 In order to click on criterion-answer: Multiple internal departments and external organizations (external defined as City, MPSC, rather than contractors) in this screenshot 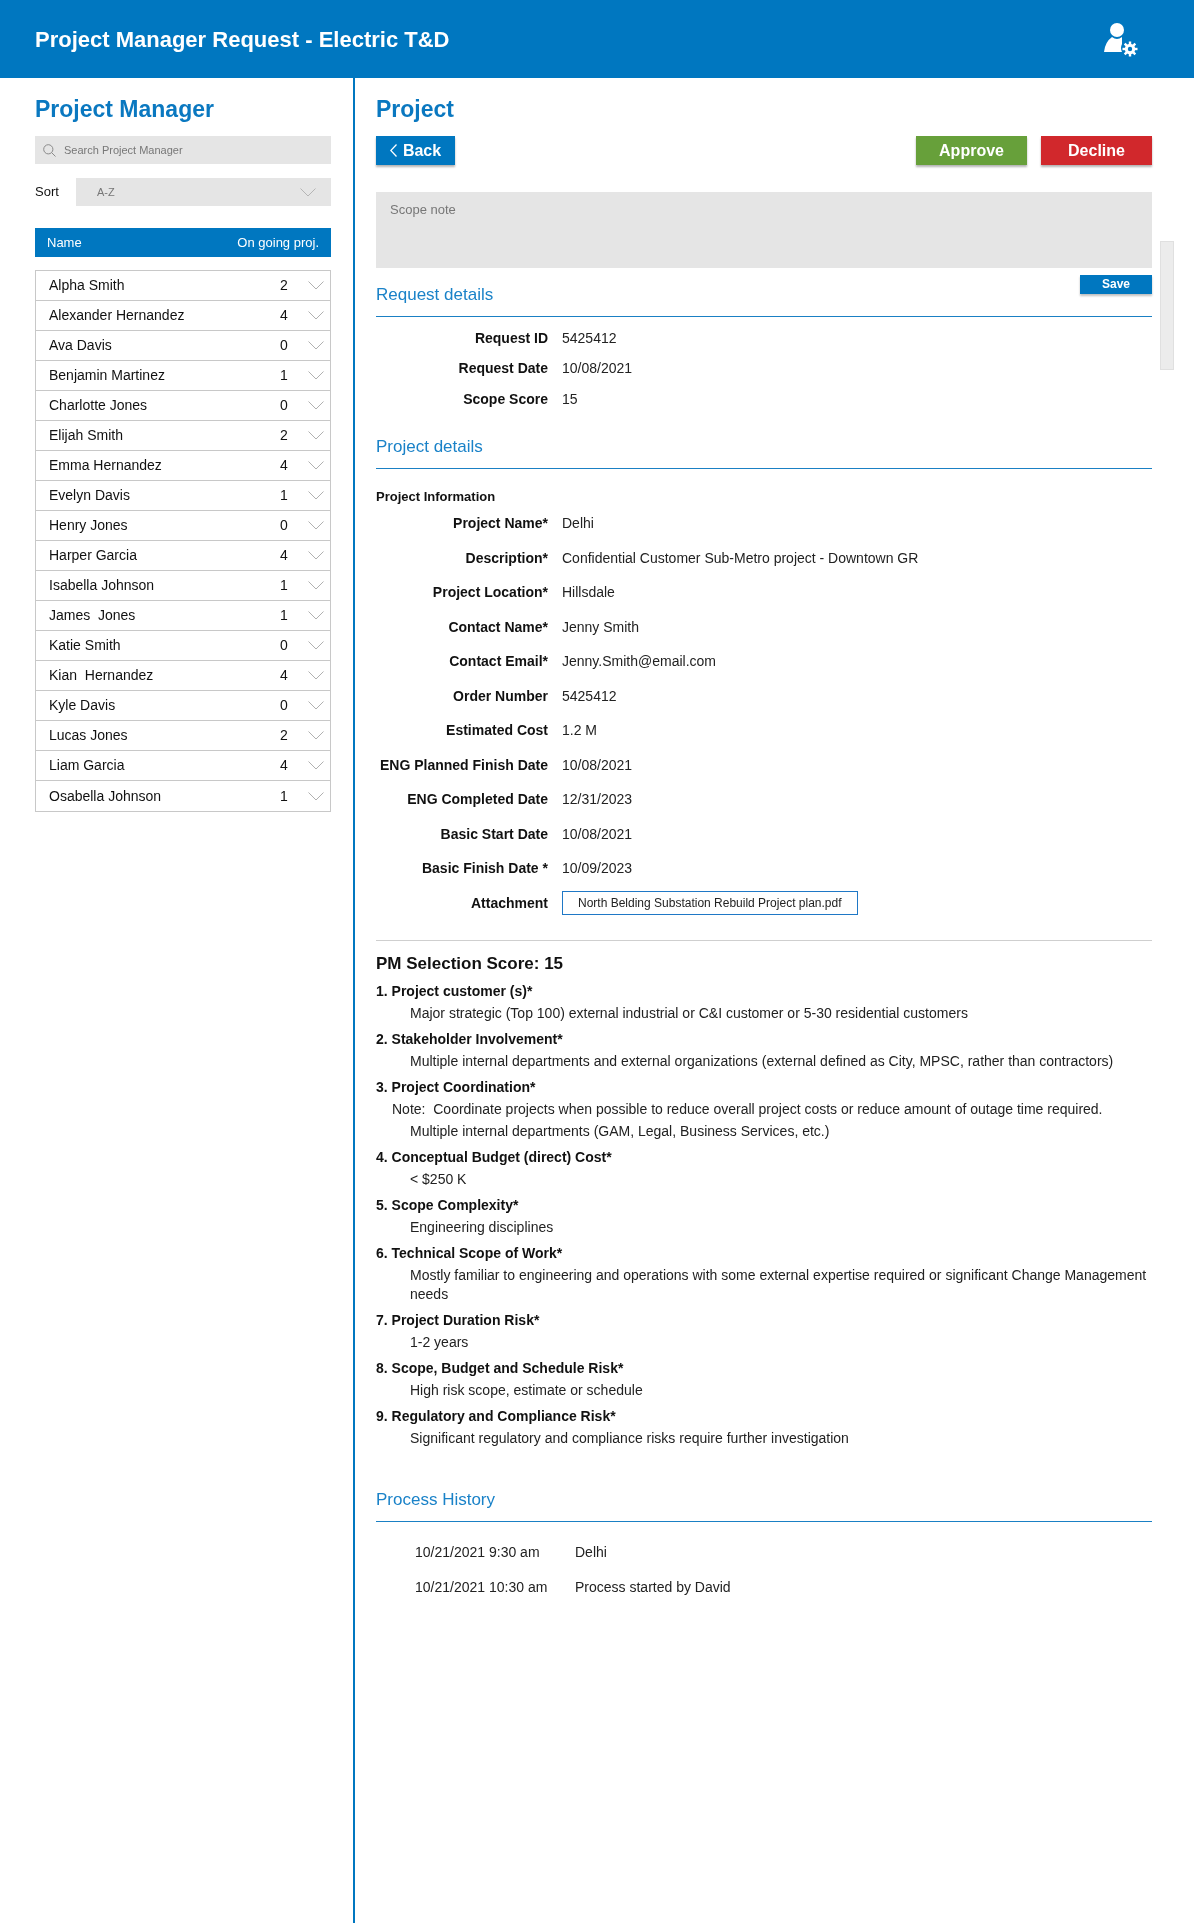, I will do `click(762, 1061)`.